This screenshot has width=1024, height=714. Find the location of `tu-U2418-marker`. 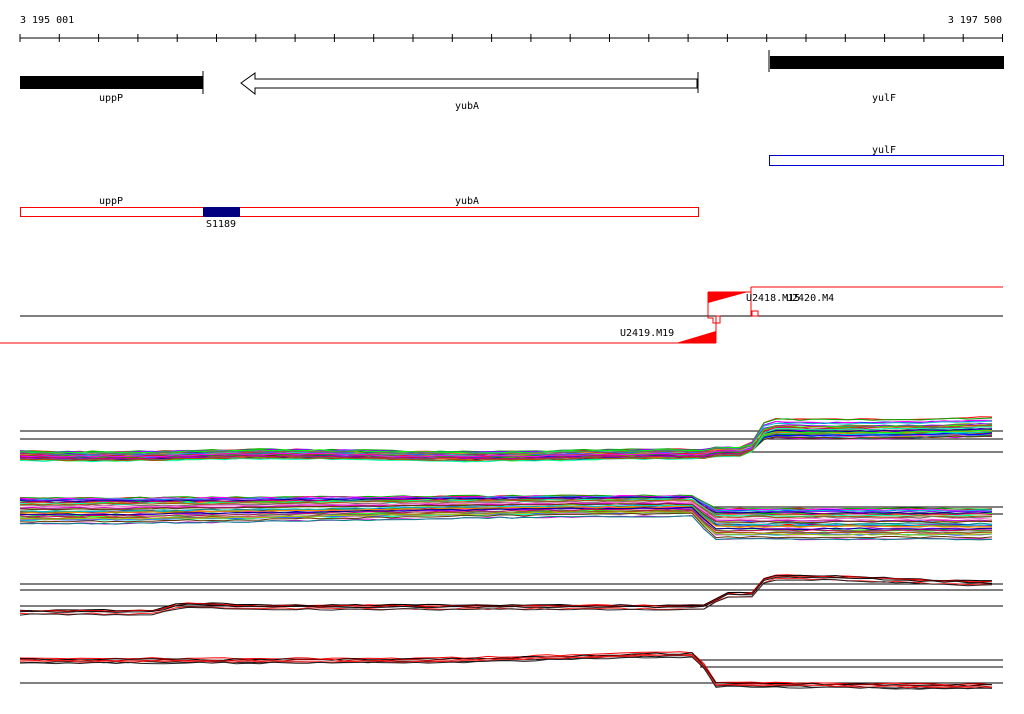

tu-U2418-marker is located at coordinates (728, 297).